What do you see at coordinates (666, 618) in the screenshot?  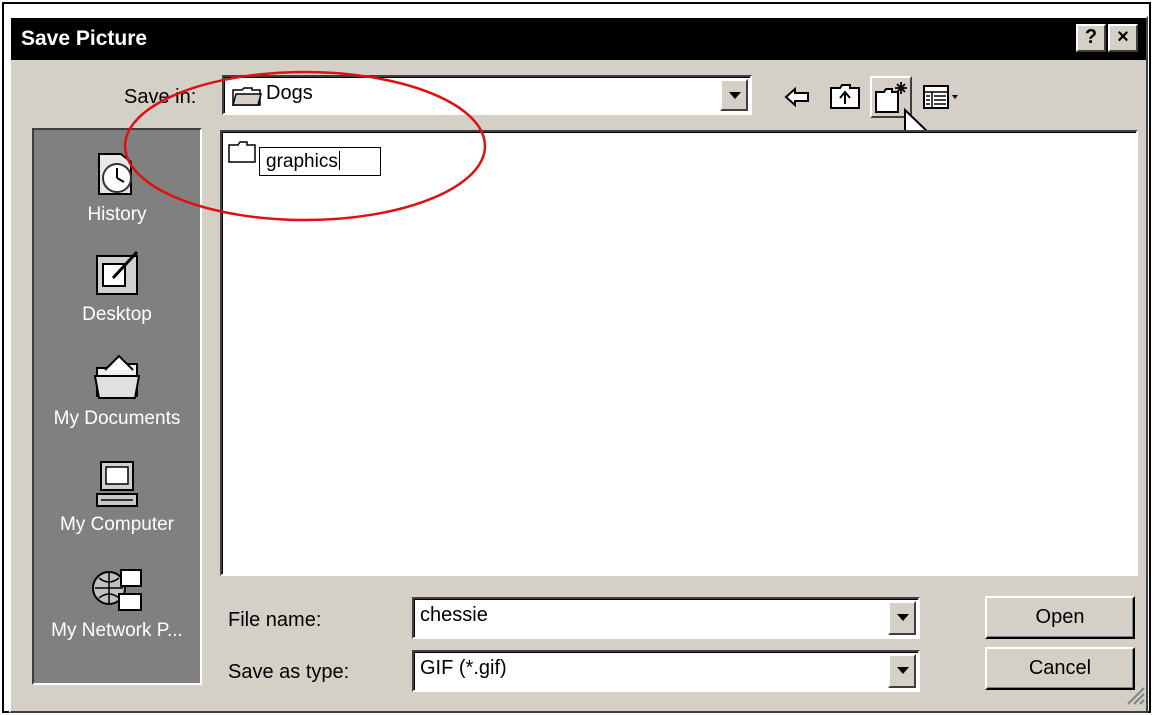 I see `file-name-input: chessie` at bounding box center [666, 618].